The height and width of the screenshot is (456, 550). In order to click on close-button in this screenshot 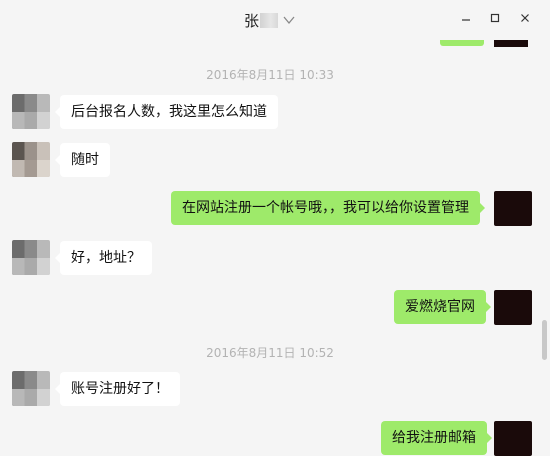, I will do `click(525, 18)`.